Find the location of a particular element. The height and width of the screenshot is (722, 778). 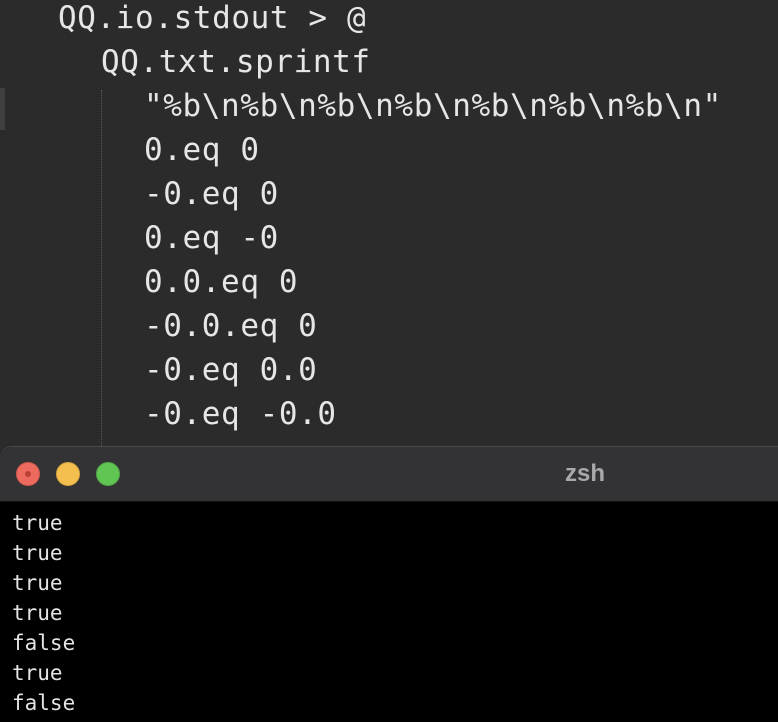

code-line-10: -0.eq -0.0 is located at coordinates (240, 414).